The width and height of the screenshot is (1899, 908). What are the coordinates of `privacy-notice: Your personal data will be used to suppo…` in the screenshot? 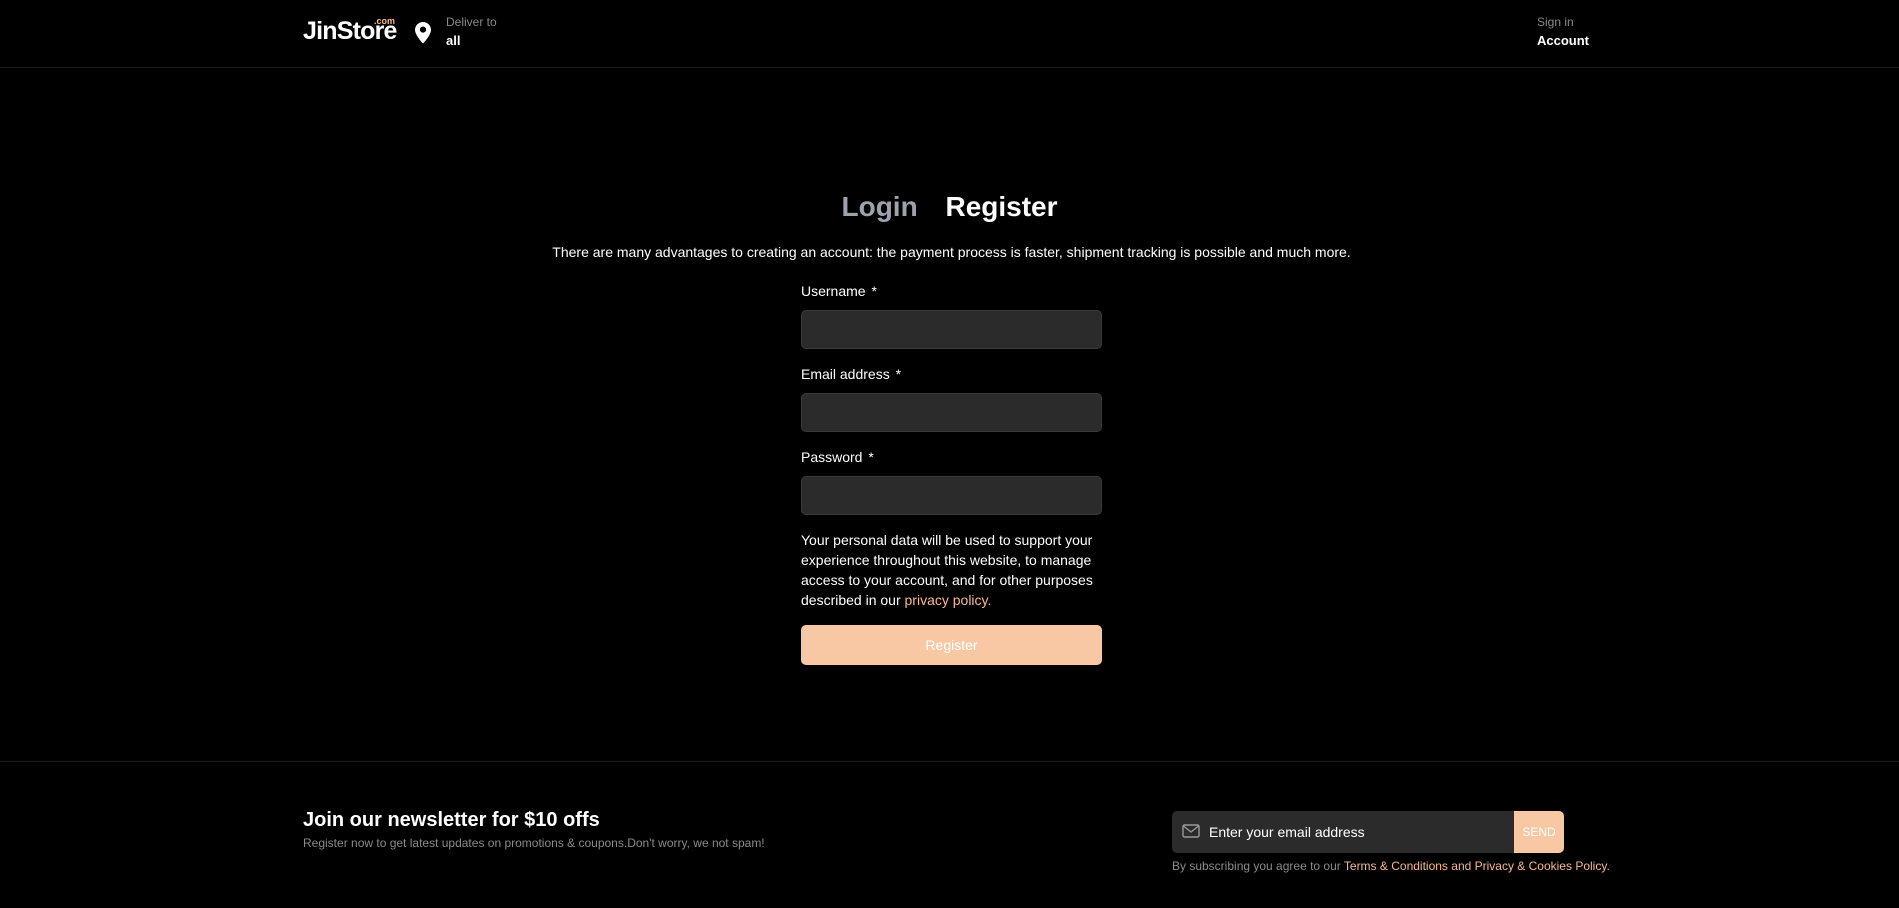 It's located at (951, 570).